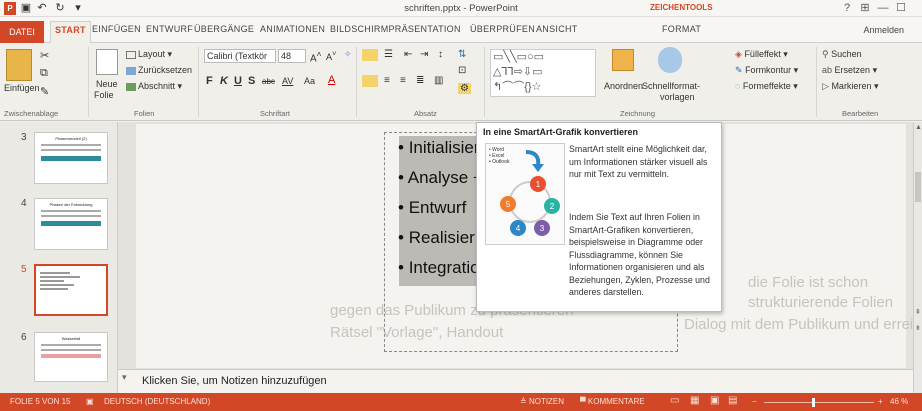 Image resolution: width=922 pixels, height=411 pixels. What do you see at coordinates (813, 402) in the screenshot?
I see `zoom-slider-thumb` at bounding box center [813, 402].